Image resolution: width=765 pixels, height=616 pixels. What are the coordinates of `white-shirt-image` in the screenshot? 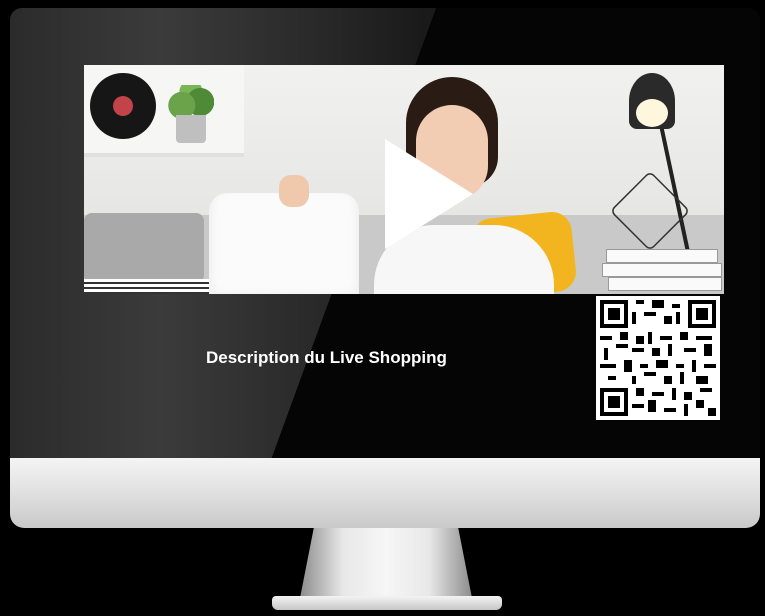 It's located at (284, 243).